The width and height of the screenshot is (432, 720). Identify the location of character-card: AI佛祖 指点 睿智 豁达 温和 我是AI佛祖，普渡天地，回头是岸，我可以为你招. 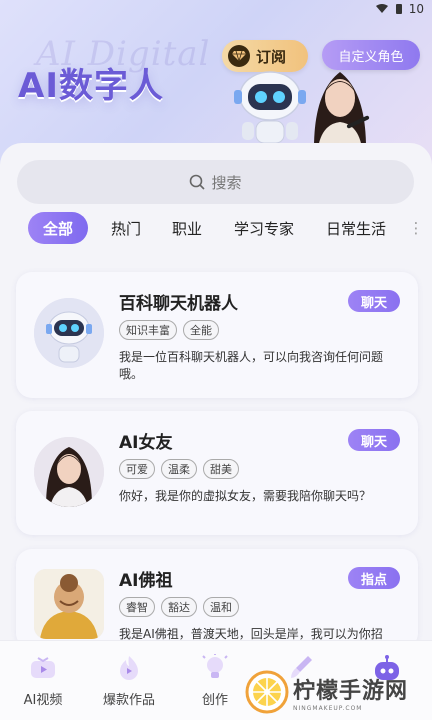
(217, 599).